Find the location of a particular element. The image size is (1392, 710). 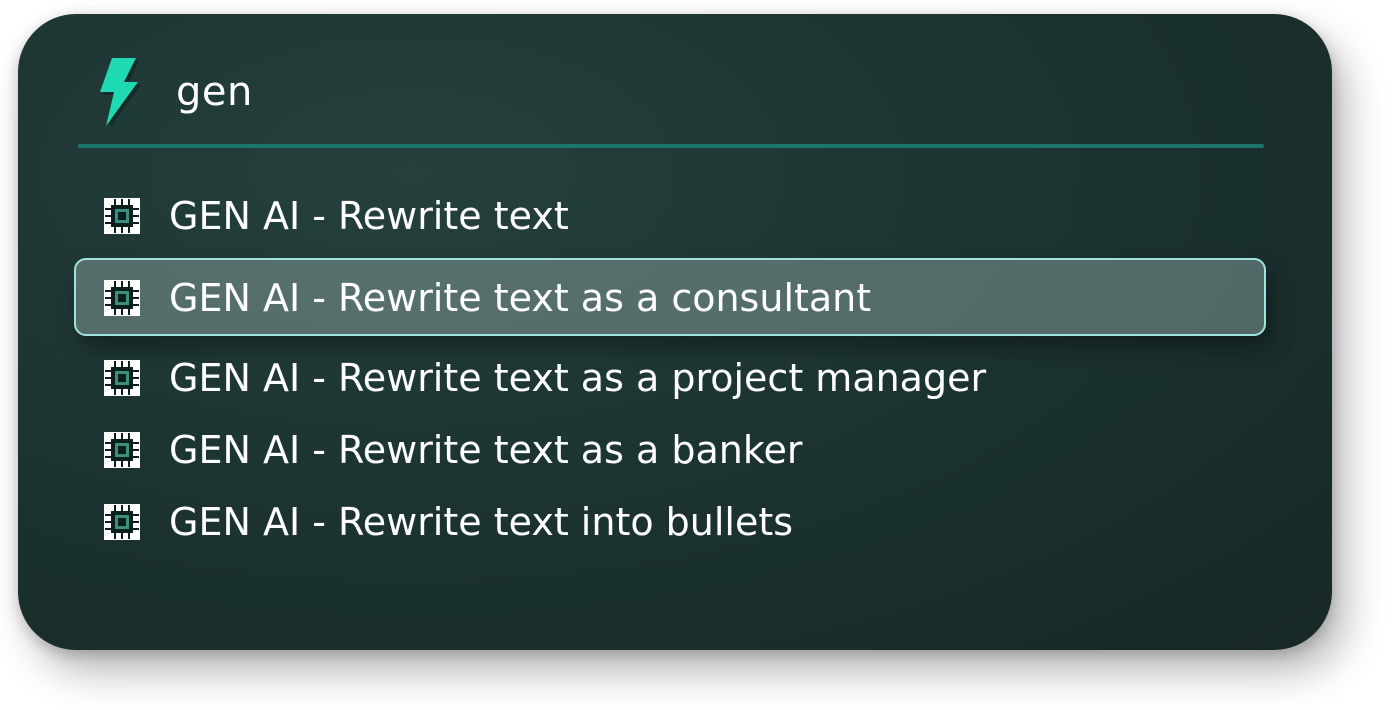

list-item: GEN AI - Rewrite text is located at coordinates (670, 216).